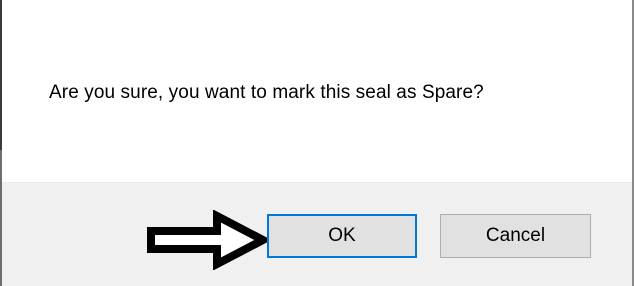  Describe the element at coordinates (515, 236) in the screenshot. I see `cancel-button: Cancel` at that location.